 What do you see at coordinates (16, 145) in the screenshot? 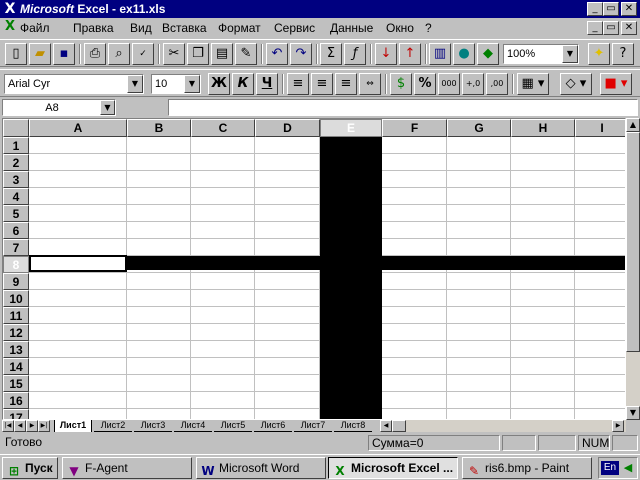
I see `row-header-1: 1` at bounding box center [16, 145].